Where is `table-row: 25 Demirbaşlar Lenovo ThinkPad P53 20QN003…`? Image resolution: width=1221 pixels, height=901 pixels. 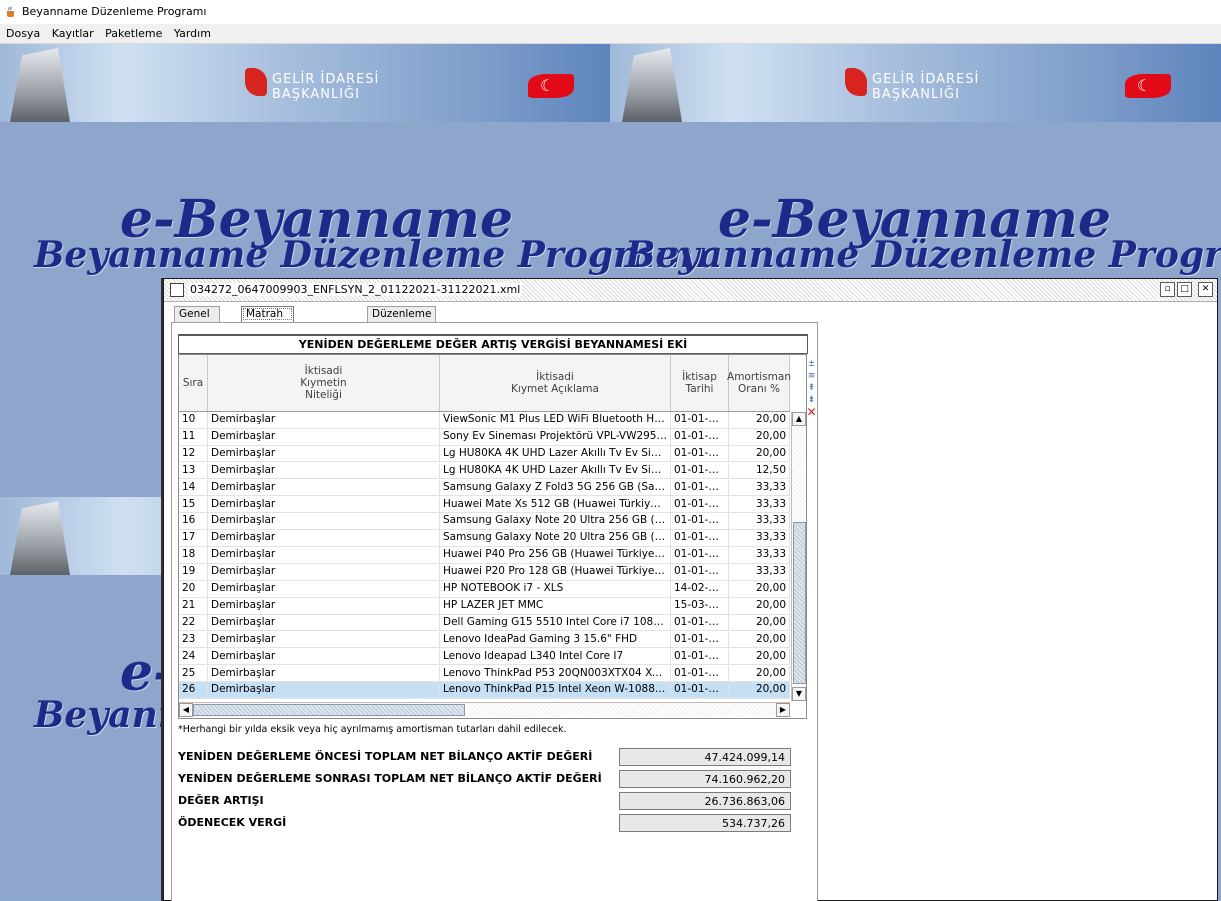 table-row: 25 Demirbaşlar Lenovo ThinkPad P53 20QN003… is located at coordinates (484, 674).